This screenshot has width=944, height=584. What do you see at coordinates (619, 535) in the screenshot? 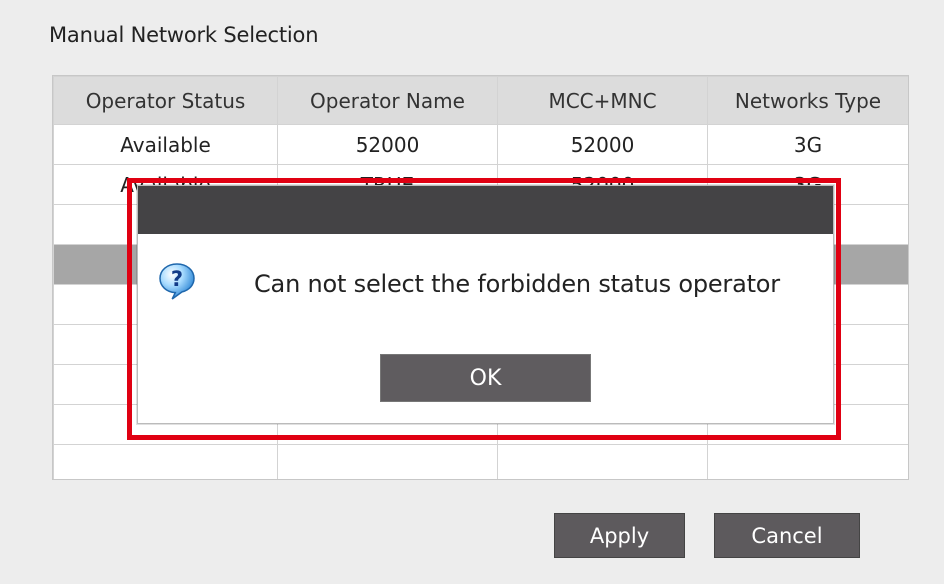
I see `apply-button: Apply` at bounding box center [619, 535].